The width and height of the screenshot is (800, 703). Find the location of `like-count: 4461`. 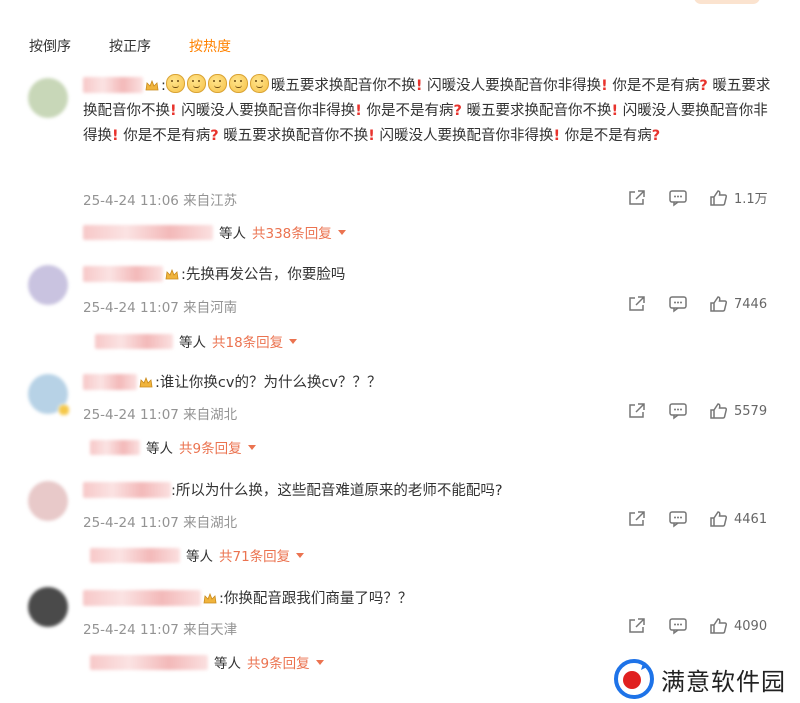

like-count: 4461 is located at coordinates (751, 519).